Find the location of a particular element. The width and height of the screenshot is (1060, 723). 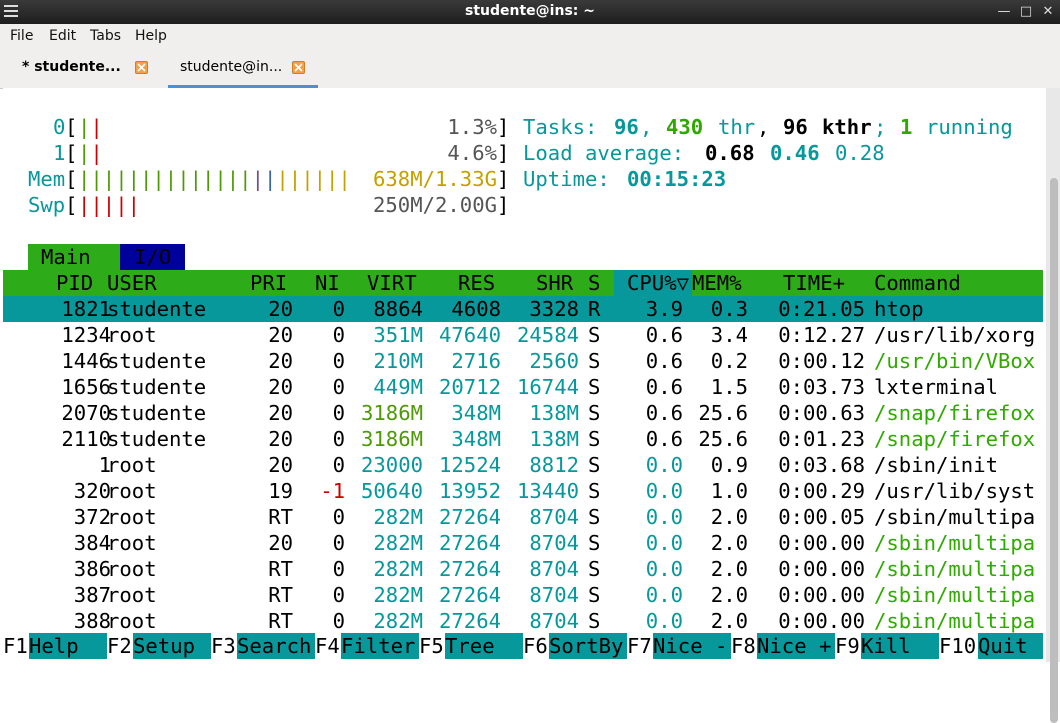

fkey-f6: F6 is located at coordinates (535, 646).